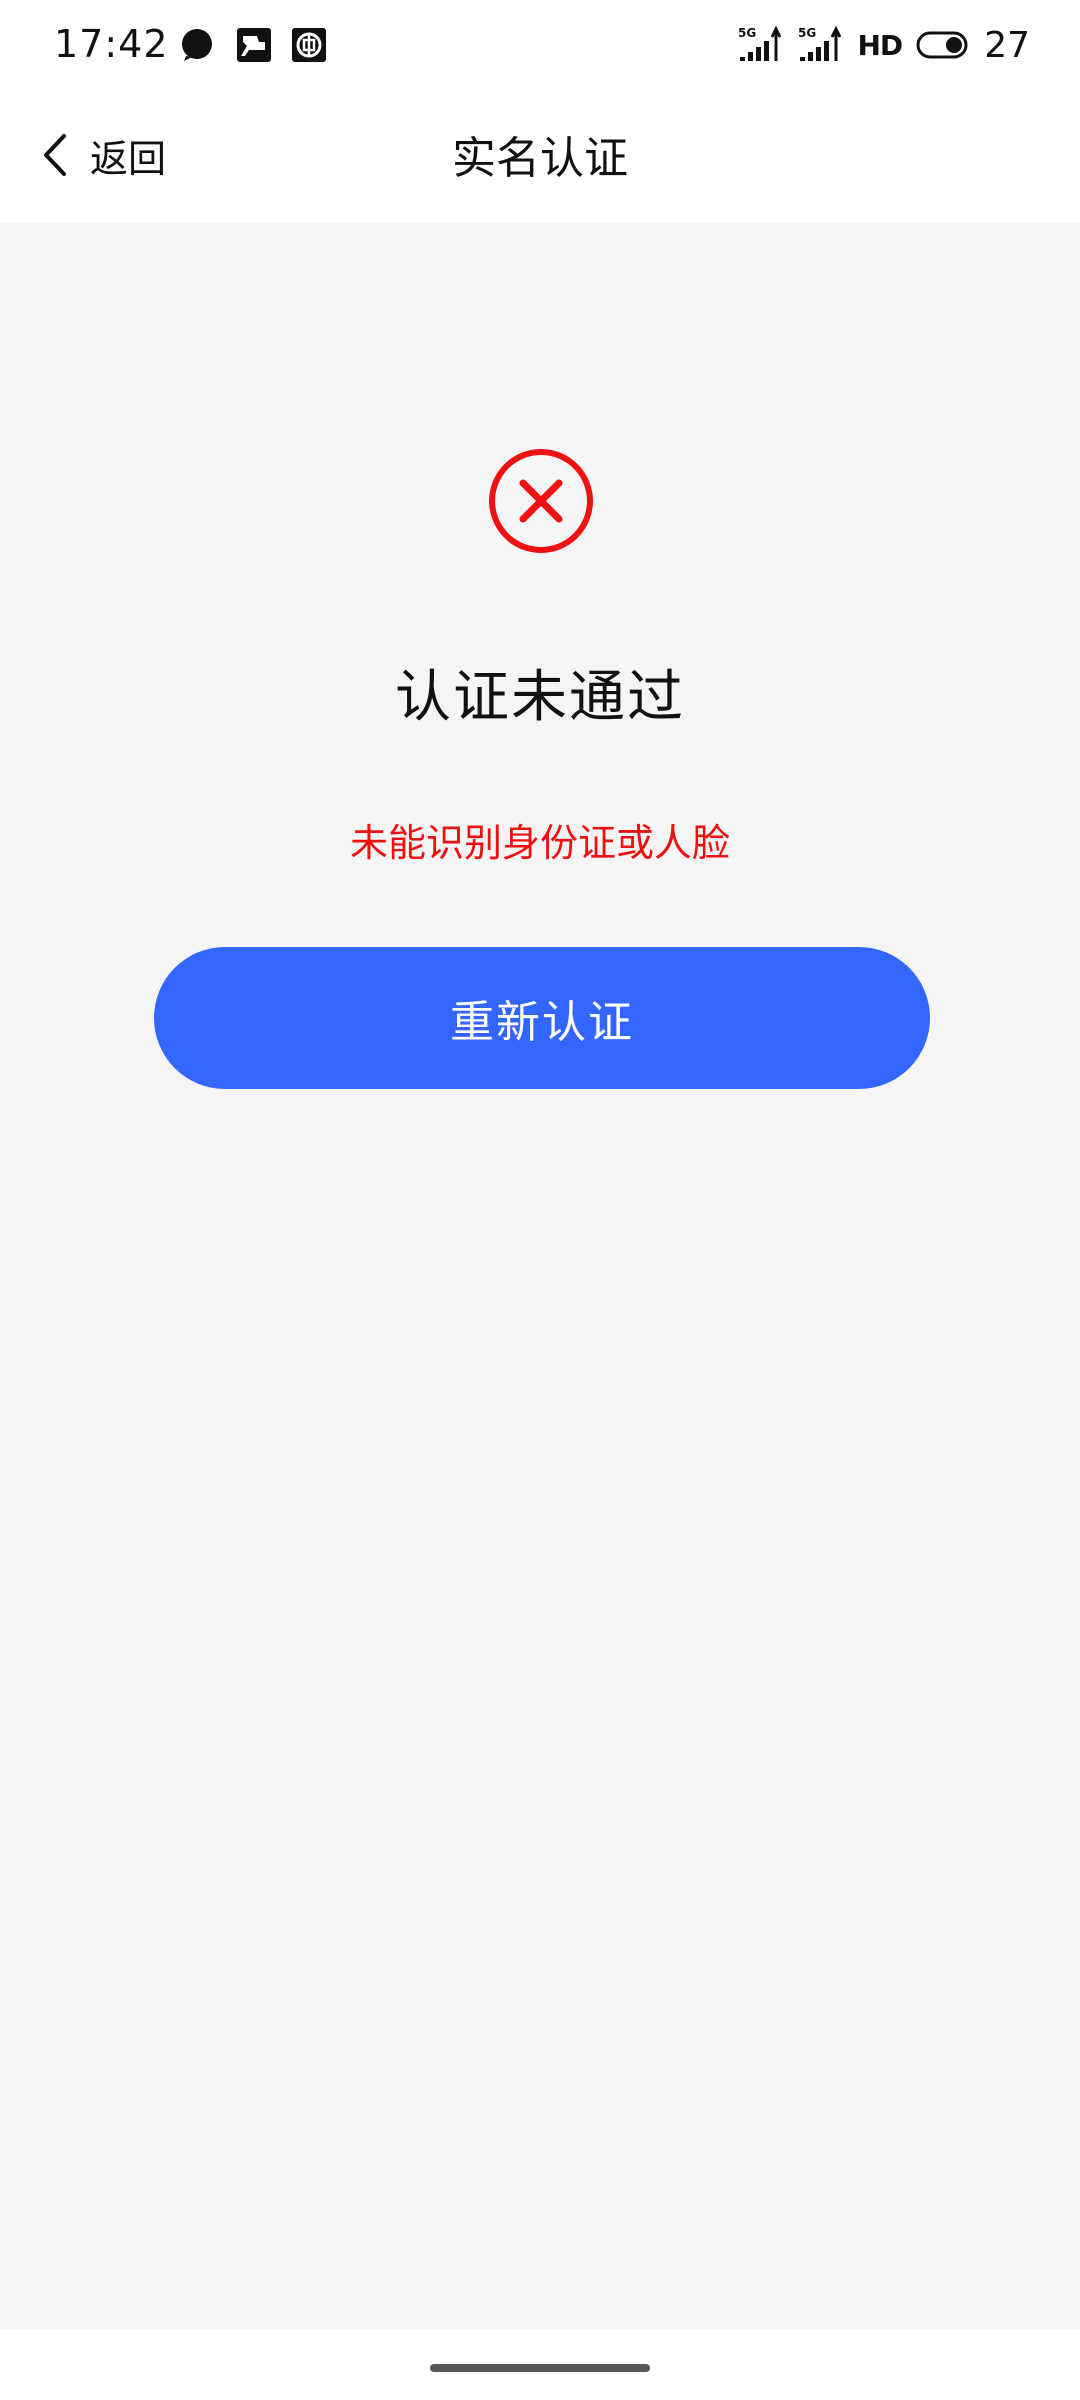  I want to click on battery-icon, so click(942, 45).